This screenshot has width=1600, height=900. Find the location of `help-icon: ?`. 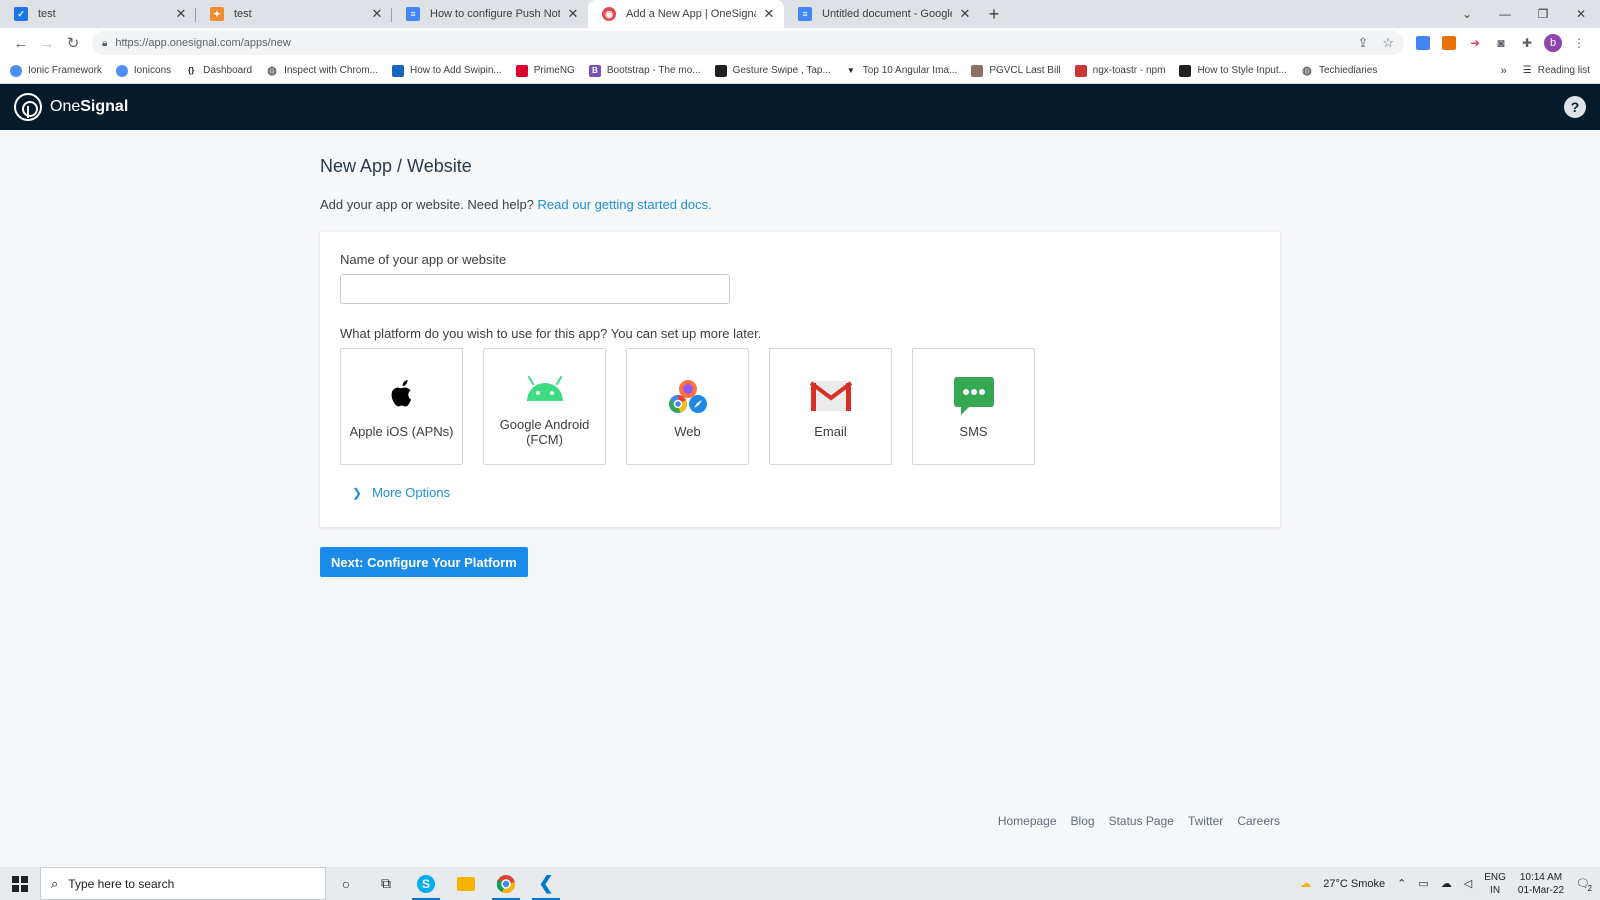

help-icon: ? is located at coordinates (1575, 107).